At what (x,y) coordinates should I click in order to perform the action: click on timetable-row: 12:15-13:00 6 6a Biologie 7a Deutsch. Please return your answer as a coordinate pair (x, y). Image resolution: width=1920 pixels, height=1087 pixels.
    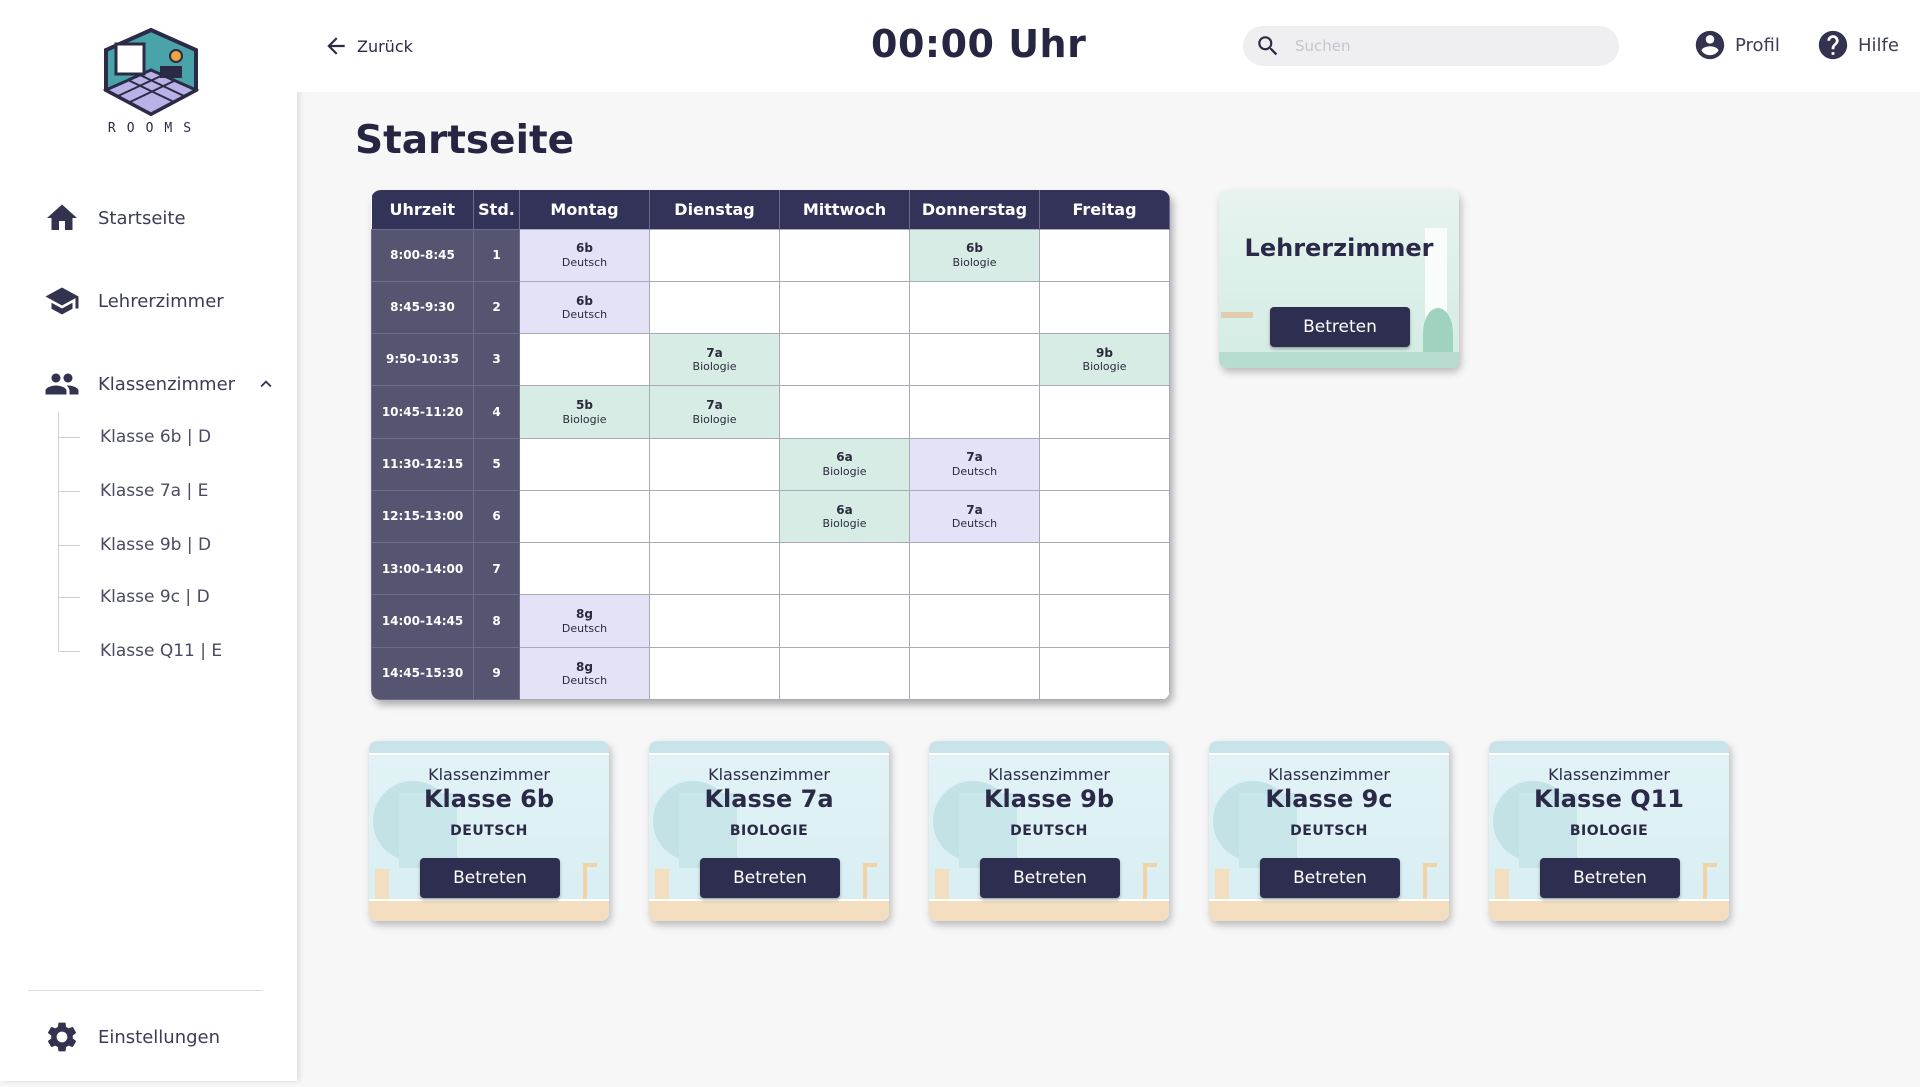
    Looking at the image, I should click on (770, 516).